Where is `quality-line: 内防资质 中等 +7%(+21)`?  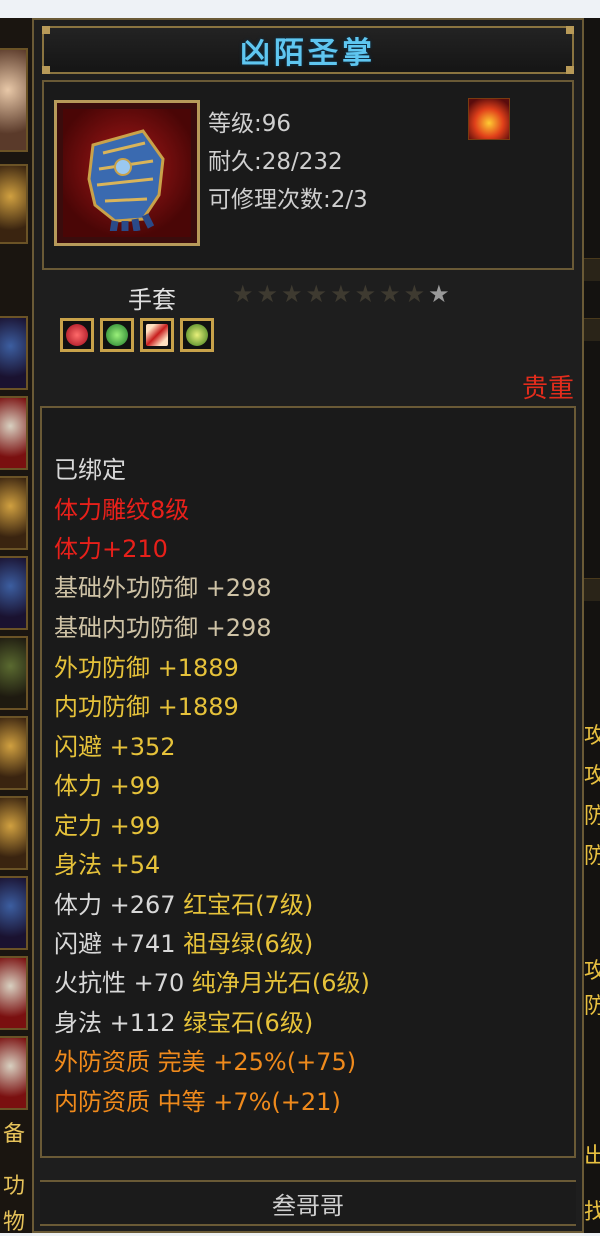 quality-line: 内防资质 中等 +7%(+21) is located at coordinates (197, 1102).